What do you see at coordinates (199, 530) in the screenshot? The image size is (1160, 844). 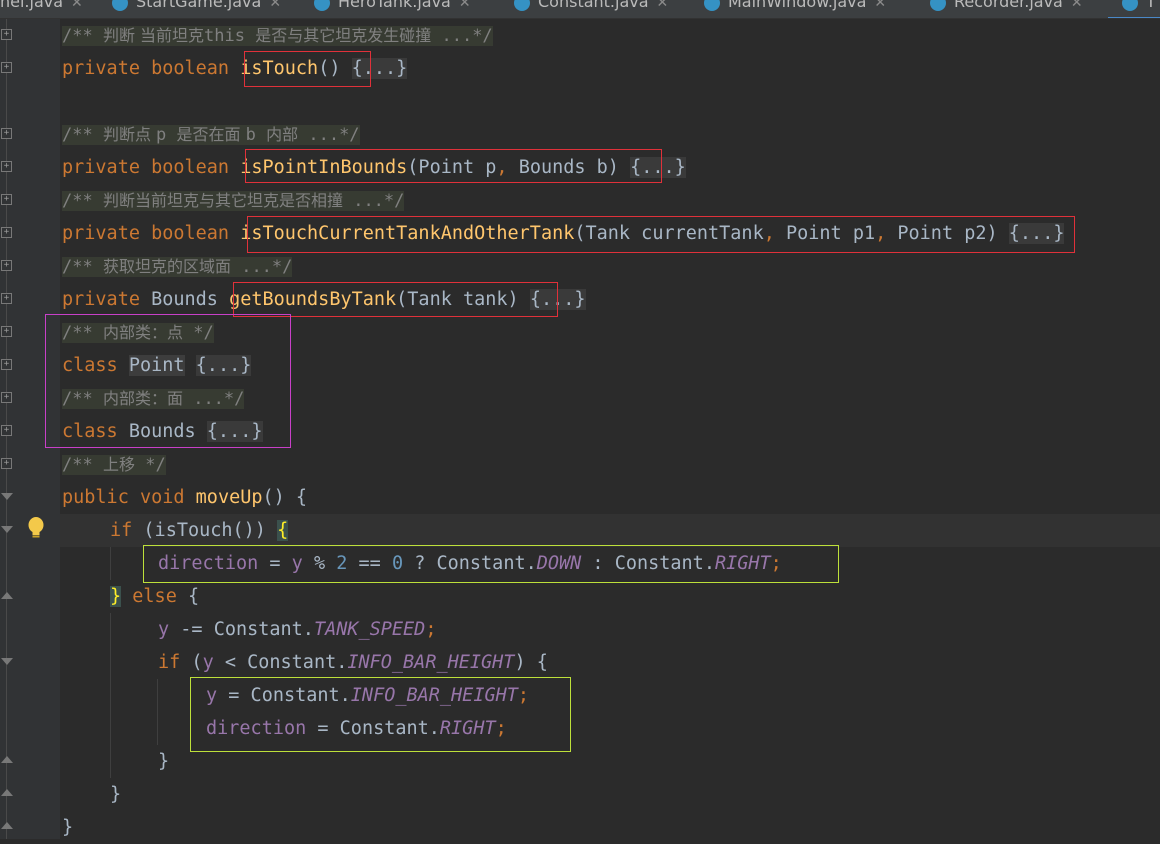 I see `code-line-16: if (isTouch()) {` at bounding box center [199, 530].